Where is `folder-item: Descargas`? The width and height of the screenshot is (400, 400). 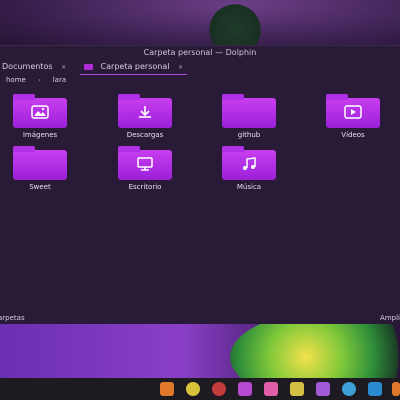 folder-item: Descargas is located at coordinates (145, 116).